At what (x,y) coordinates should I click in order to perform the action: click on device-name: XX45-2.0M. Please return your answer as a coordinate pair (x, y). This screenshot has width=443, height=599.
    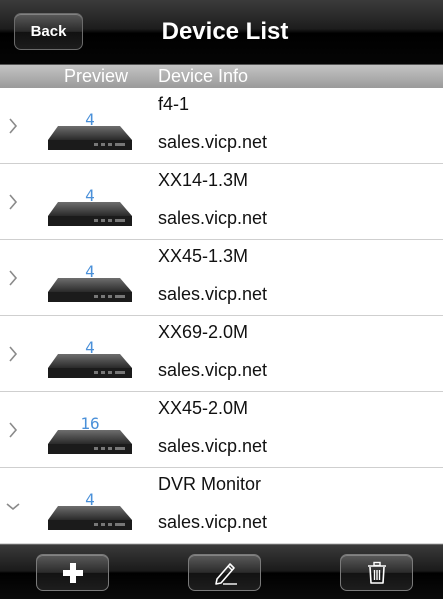
    Looking at the image, I should click on (203, 408).